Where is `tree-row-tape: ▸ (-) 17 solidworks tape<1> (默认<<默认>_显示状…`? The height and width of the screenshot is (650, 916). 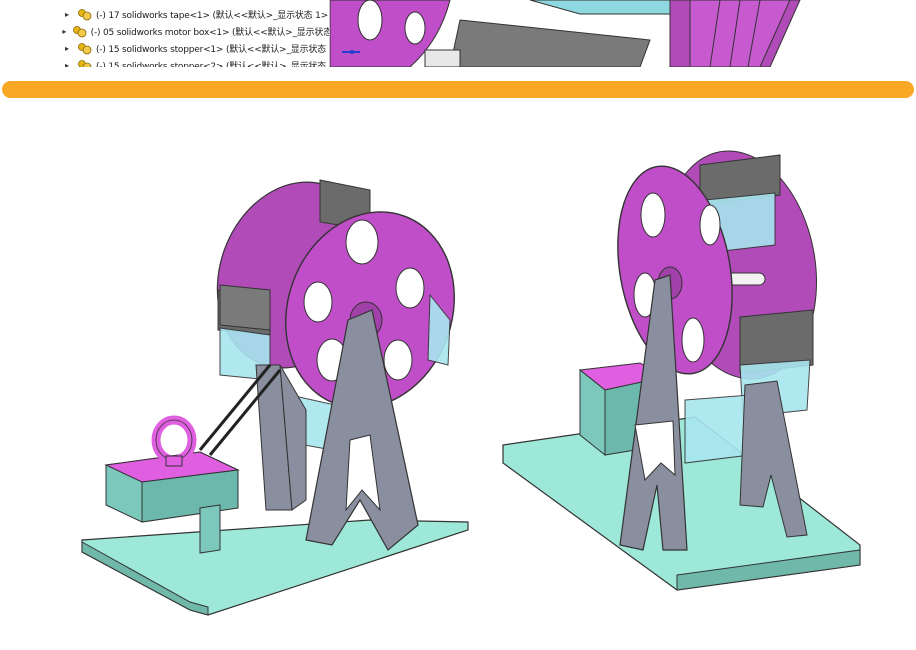 tree-row-tape: ▸ (-) 17 solidworks tape<1> (默认<<默认>_显示状… is located at coordinates (196, 14).